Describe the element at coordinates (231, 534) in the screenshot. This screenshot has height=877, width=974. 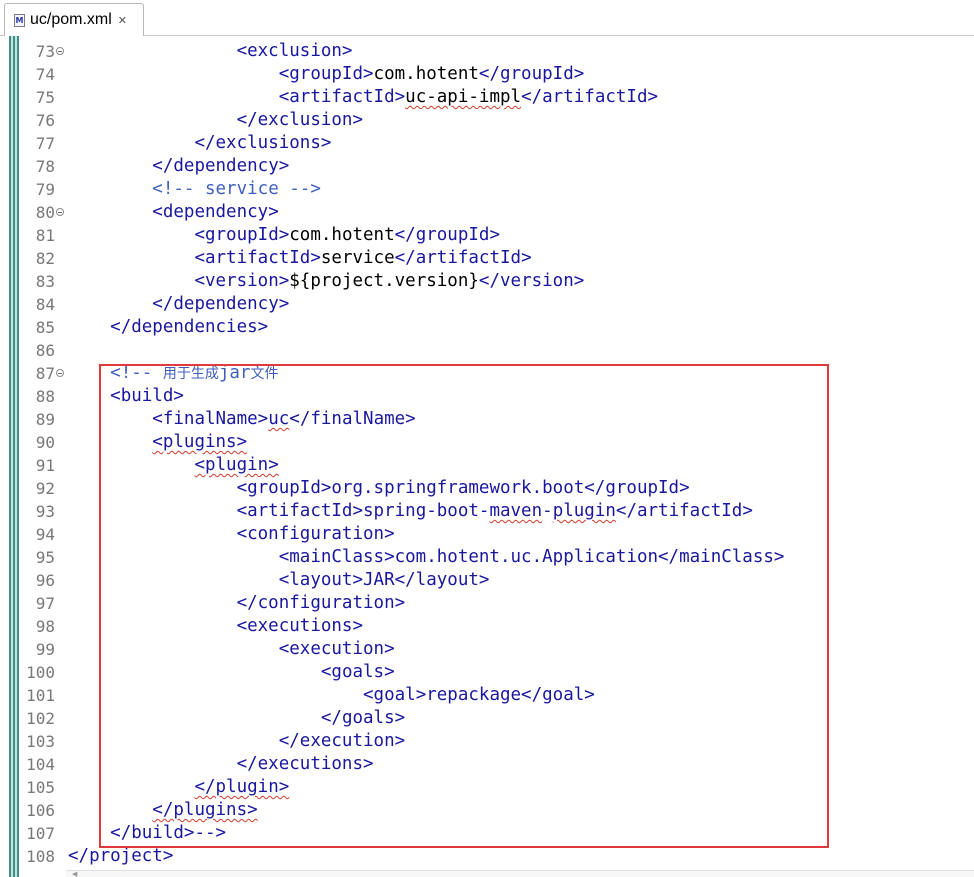
I see `code-text: <configuration>` at that location.